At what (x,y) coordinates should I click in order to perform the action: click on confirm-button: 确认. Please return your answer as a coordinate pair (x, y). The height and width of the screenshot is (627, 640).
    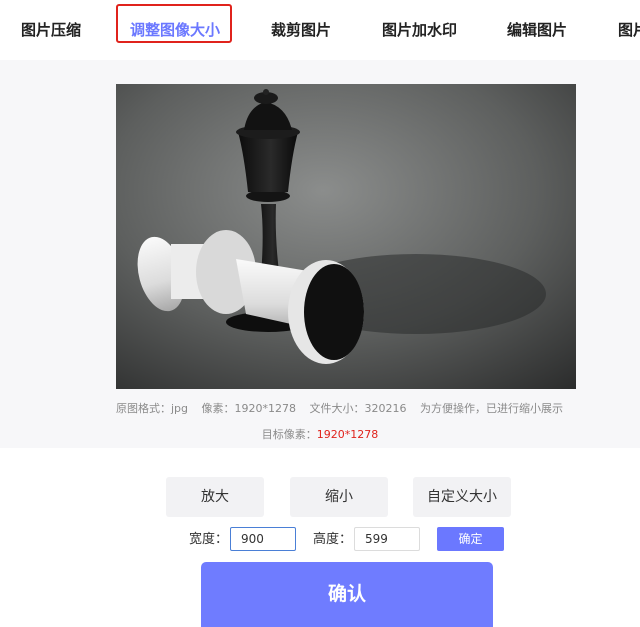
    Looking at the image, I should click on (347, 594).